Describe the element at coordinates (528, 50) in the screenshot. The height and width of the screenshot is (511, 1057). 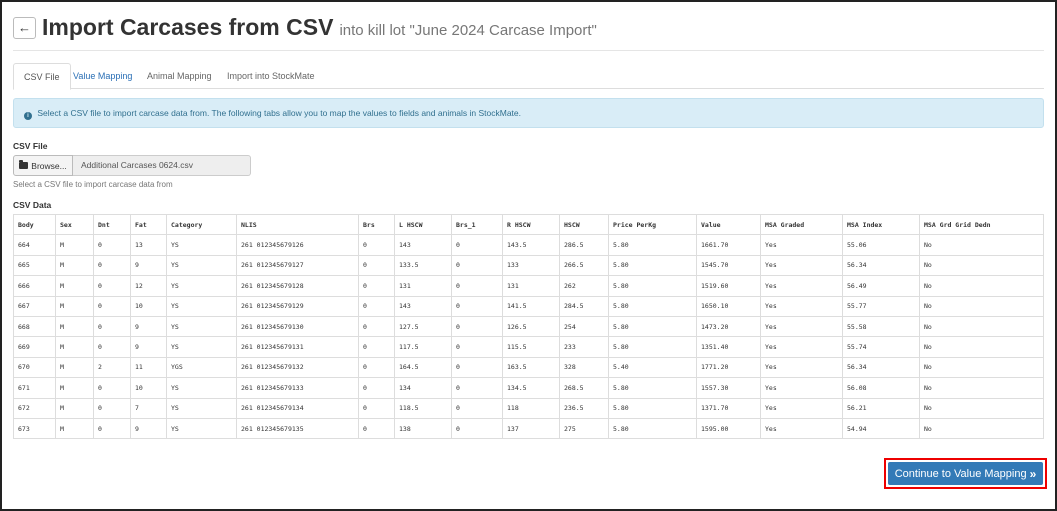
I see `header-divider` at that location.